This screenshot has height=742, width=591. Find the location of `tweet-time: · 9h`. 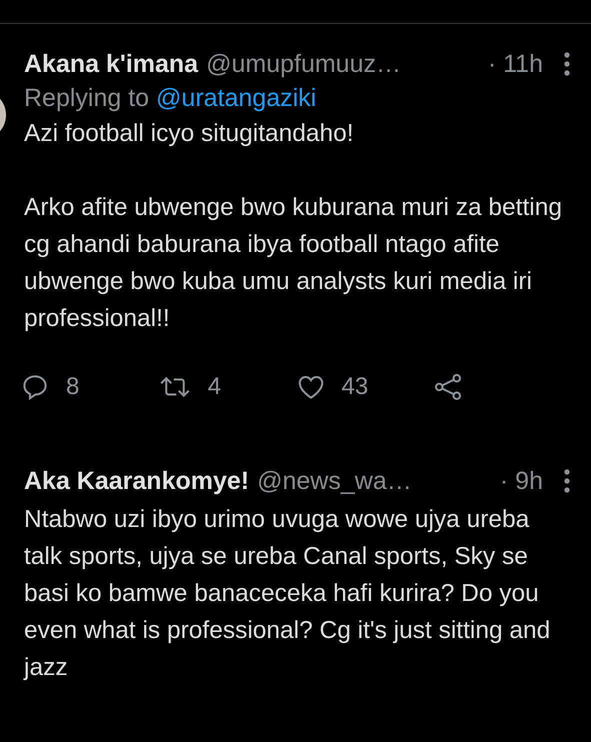

tweet-time: · 9h is located at coordinates (521, 481).